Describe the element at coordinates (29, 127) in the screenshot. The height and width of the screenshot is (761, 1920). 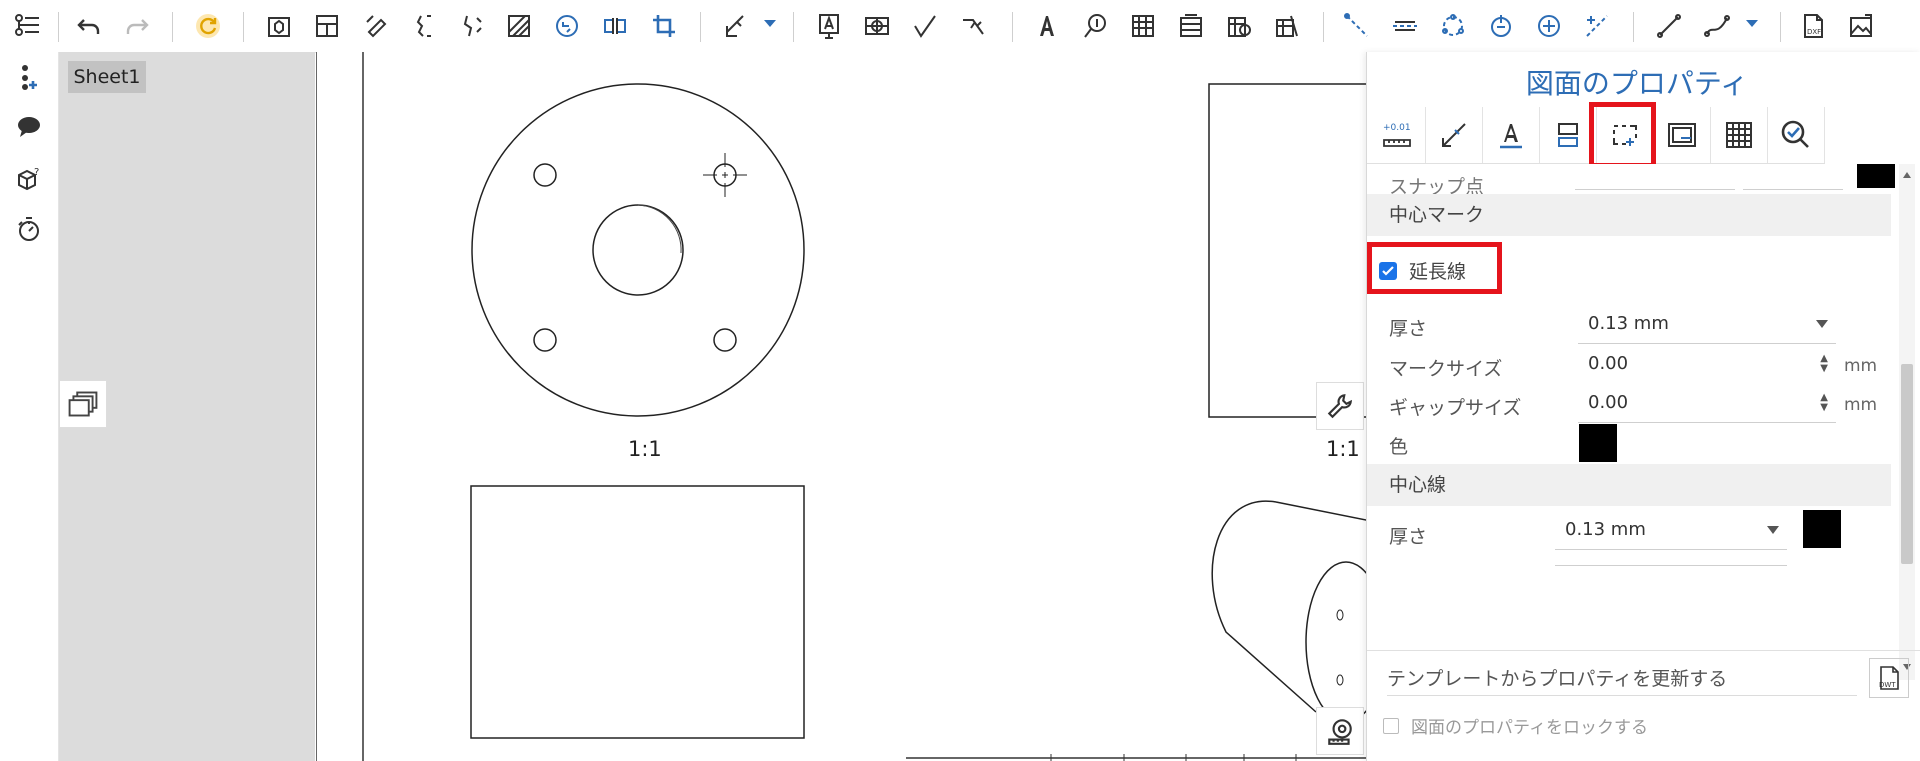
I see `comments-icon` at that location.